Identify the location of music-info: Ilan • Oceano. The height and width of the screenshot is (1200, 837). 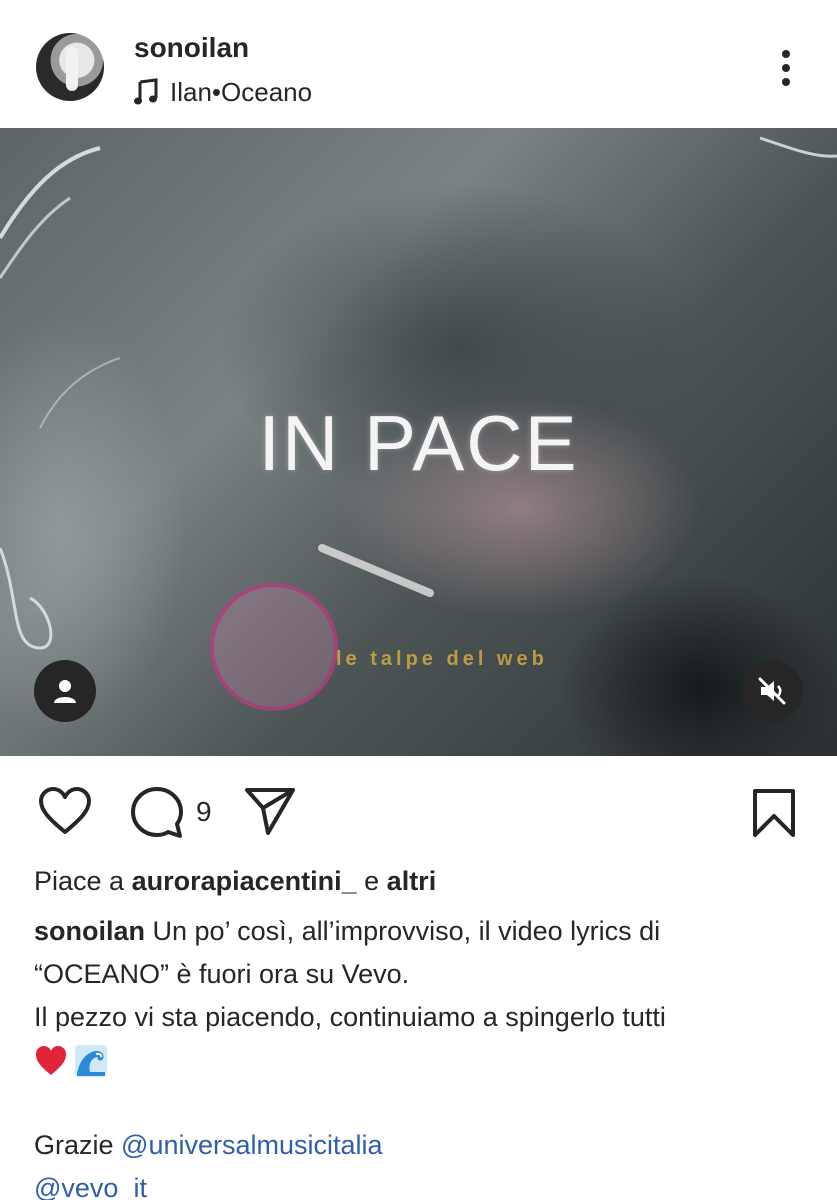
(223, 92).